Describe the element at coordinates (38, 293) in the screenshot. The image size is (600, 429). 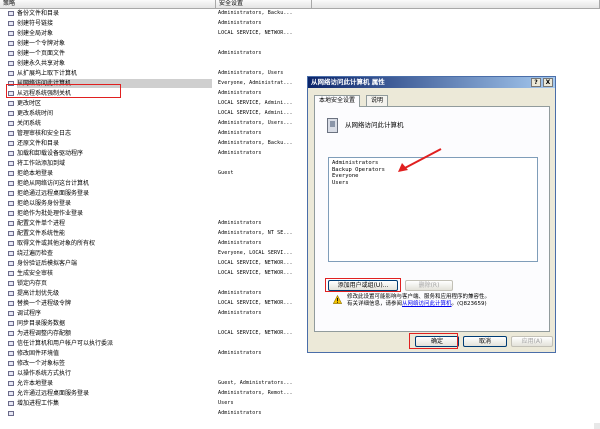
I see `policy-name-cell: 提高计划优先级` at that location.